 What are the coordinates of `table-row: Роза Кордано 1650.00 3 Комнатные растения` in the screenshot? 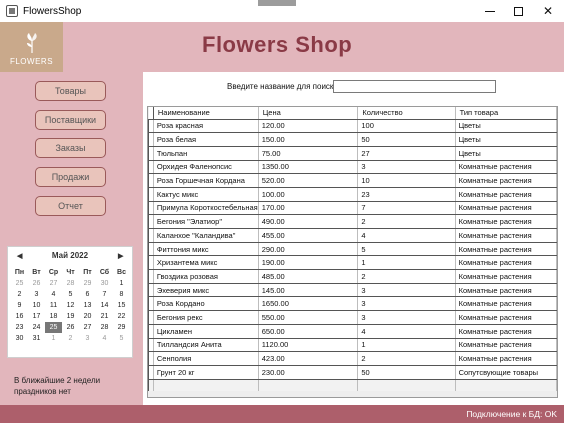 It's located at (352, 304).